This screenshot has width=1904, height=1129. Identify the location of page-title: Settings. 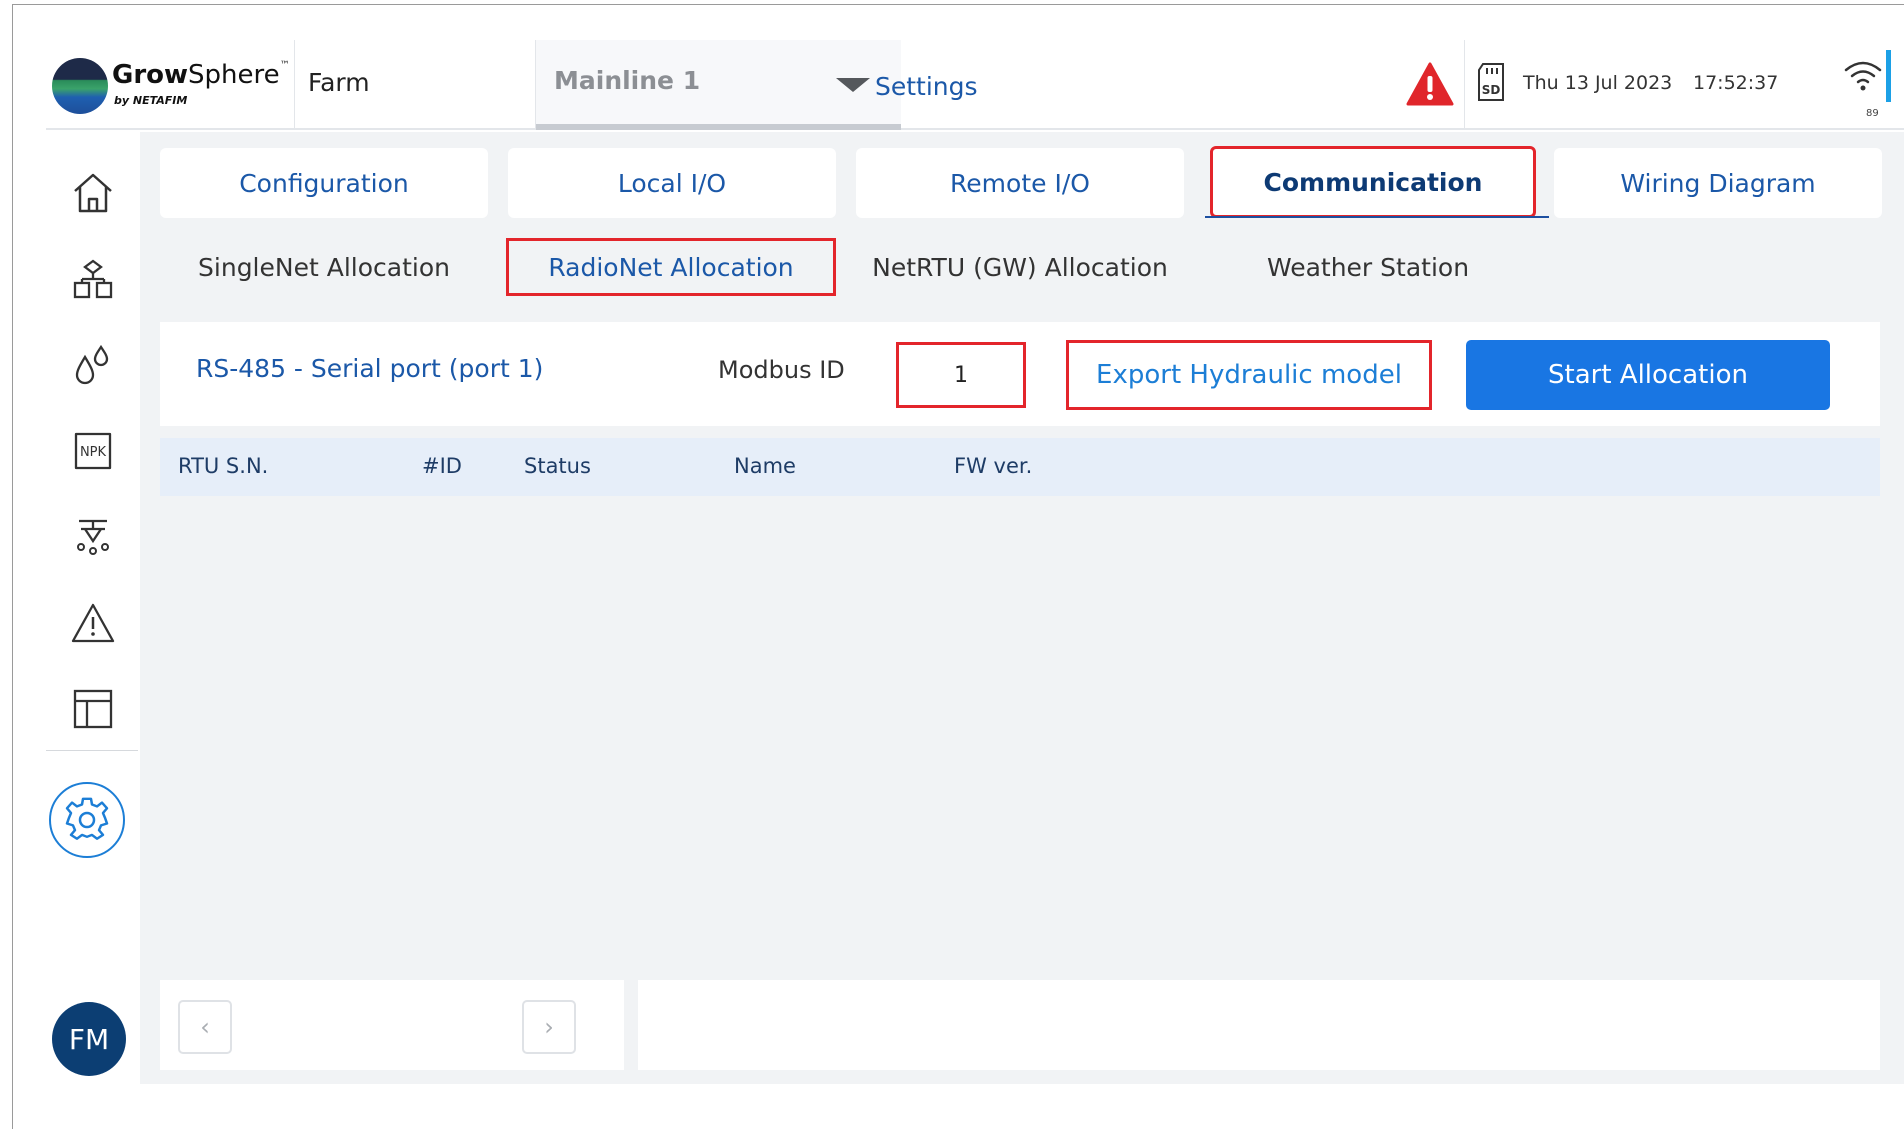
(926, 86).